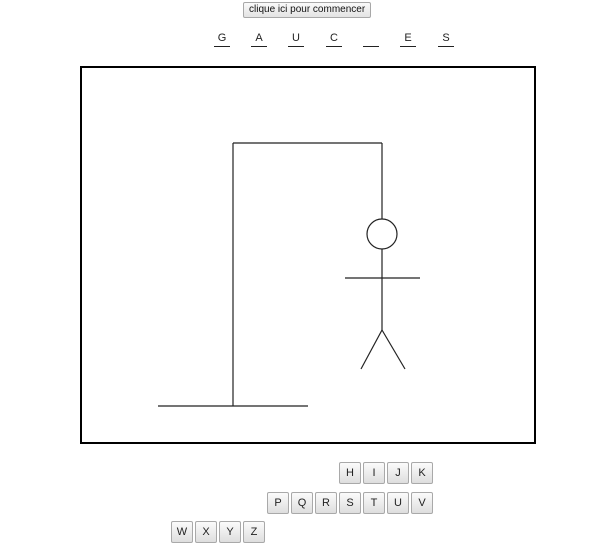  I want to click on key-button: Q, so click(302, 503).